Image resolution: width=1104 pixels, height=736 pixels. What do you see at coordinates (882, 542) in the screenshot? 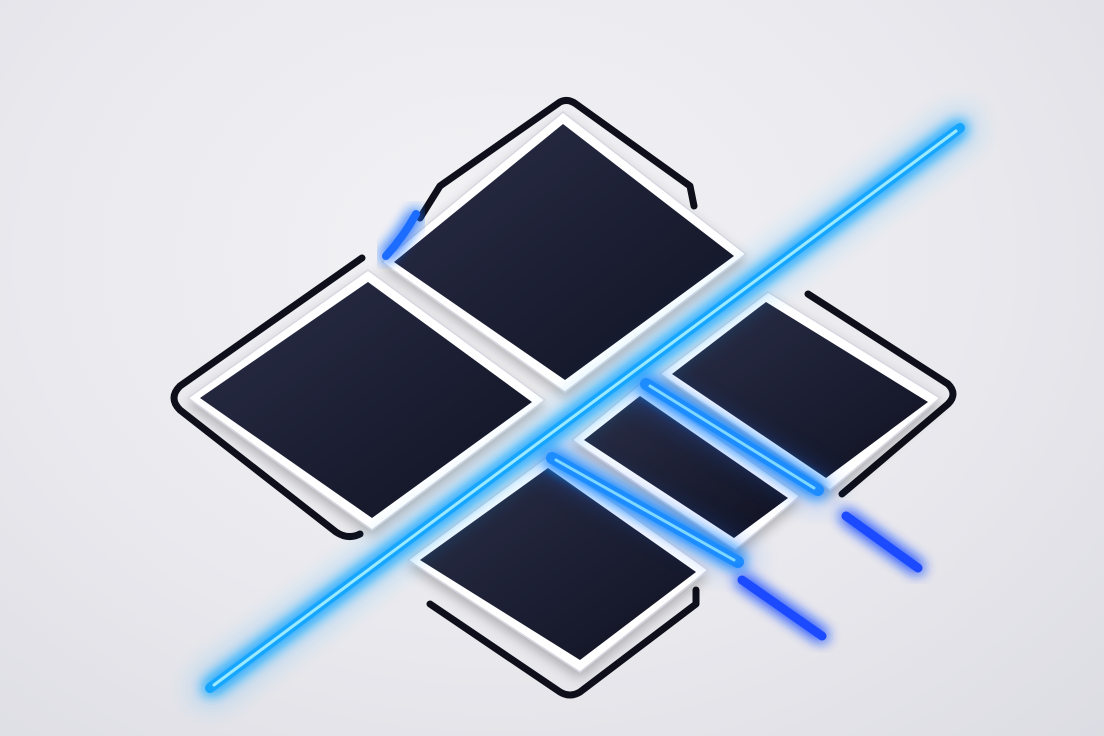
I see `right-blue-dash` at bounding box center [882, 542].